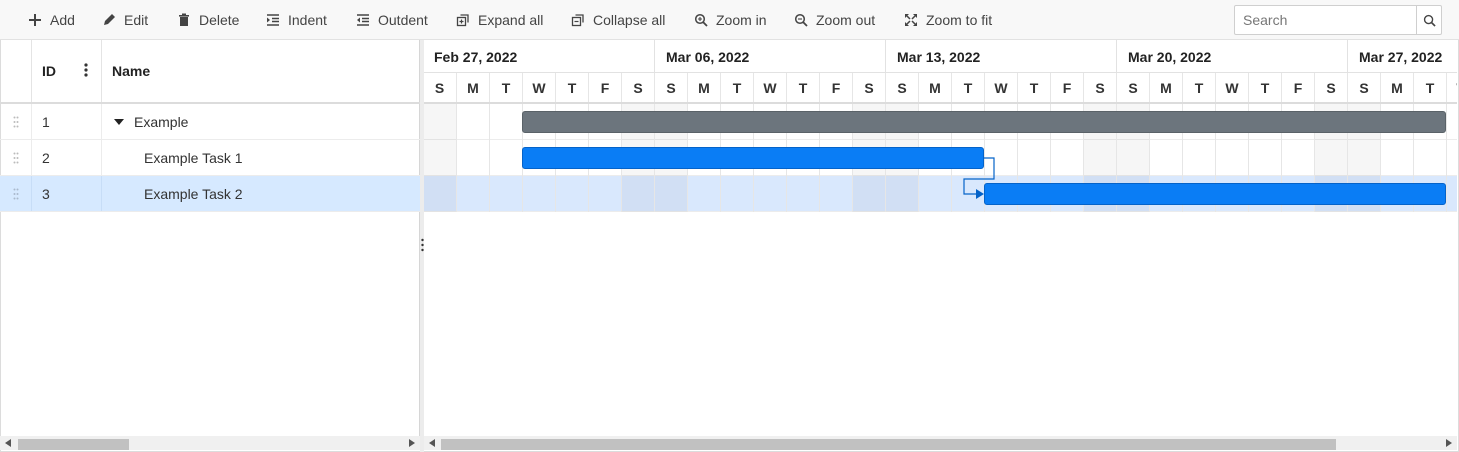  What do you see at coordinates (16, 71) in the screenshot?
I see `drag-column-header` at bounding box center [16, 71].